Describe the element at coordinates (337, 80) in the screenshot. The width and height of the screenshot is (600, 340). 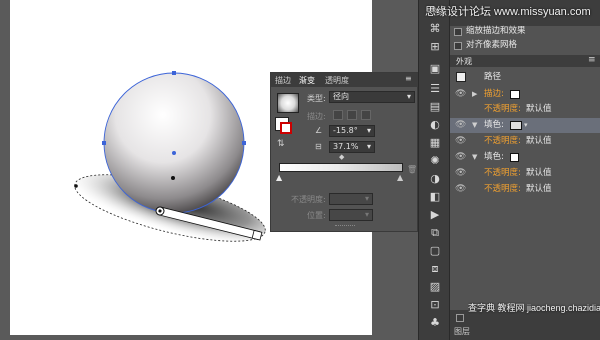
I see `tab-transparency: 透明度` at that location.